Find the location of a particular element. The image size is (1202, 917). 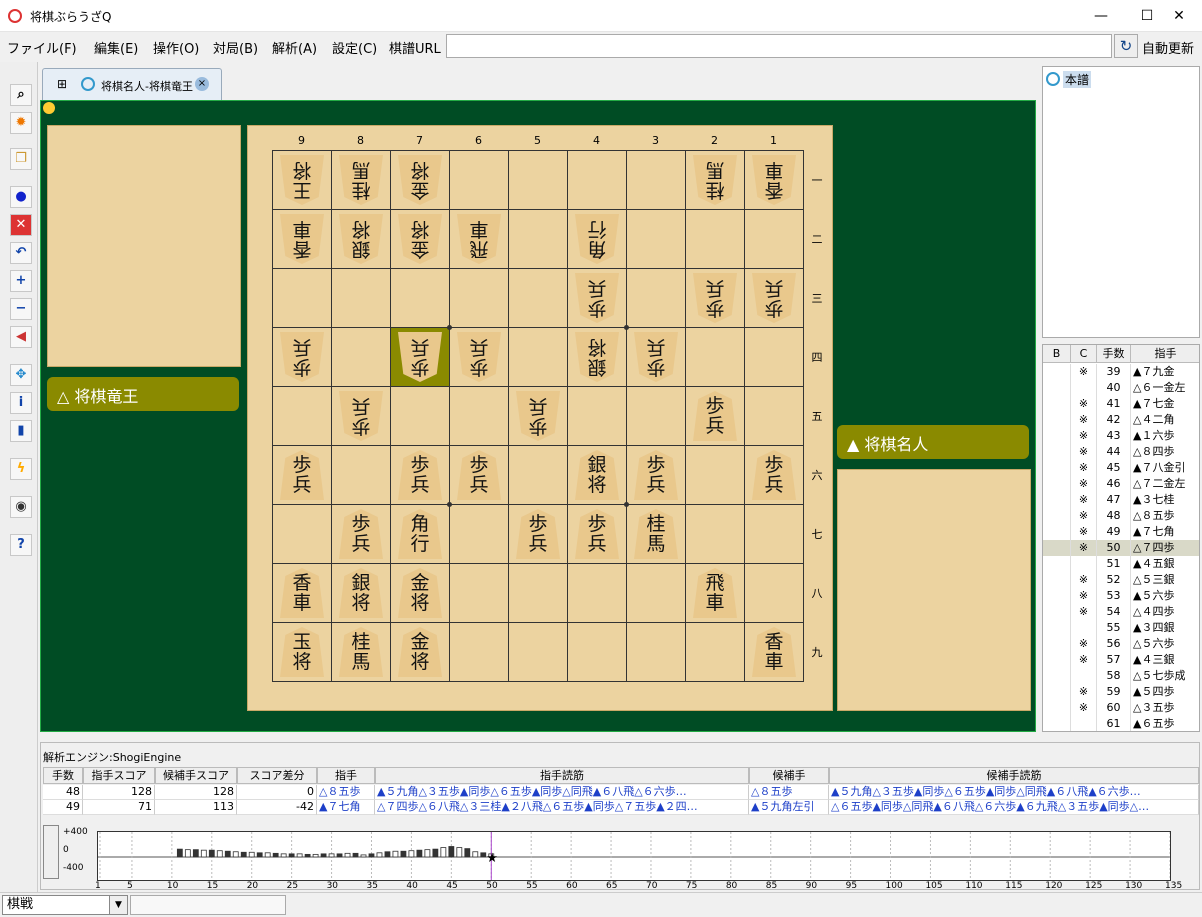

sente-piece: 玉将 is located at coordinates (302, 652).